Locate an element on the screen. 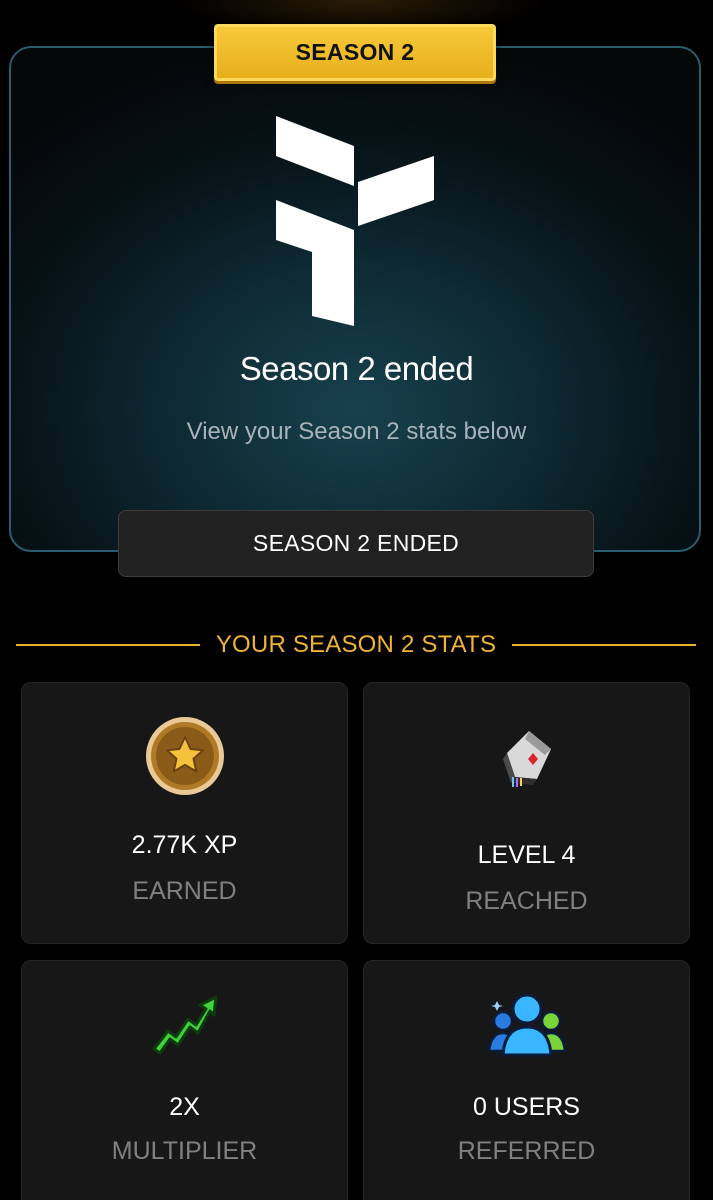  hero-title: Season 2 ended is located at coordinates (356, 368).